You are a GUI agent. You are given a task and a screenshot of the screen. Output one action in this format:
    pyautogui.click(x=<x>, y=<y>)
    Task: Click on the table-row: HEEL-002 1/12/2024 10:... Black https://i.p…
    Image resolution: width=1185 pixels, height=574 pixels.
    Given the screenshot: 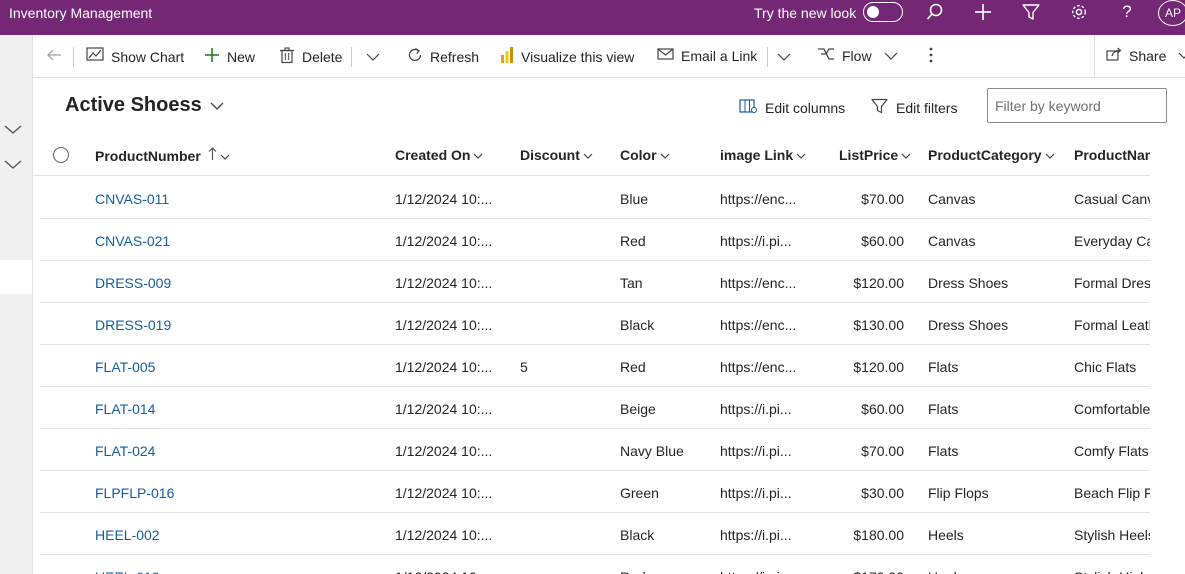 What is the action you would take?
    pyautogui.click(x=595, y=534)
    